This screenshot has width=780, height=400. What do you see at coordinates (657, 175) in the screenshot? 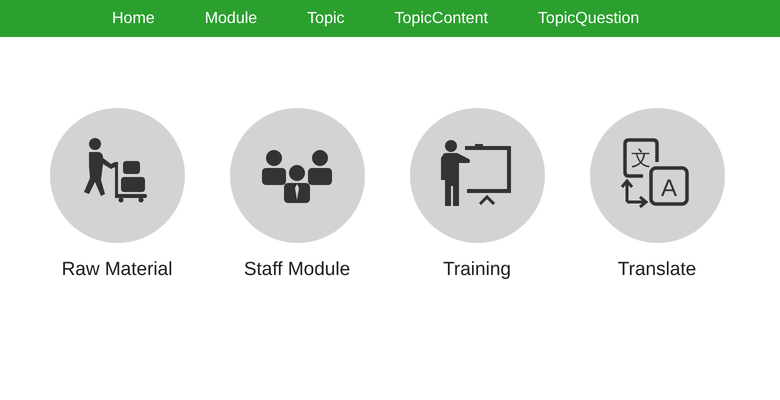
I see `tile-circle: 文 A` at bounding box center [657, 175].